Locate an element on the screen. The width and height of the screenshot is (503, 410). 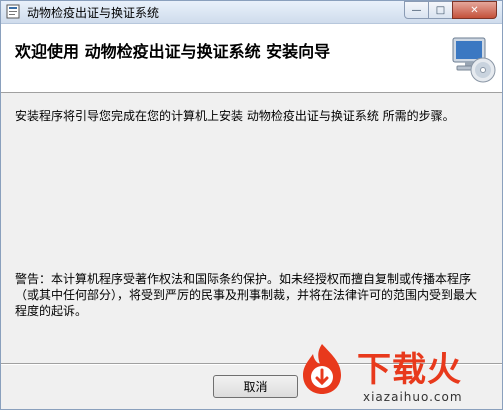
fire-logo-icon is located at coordinates (322, 369).